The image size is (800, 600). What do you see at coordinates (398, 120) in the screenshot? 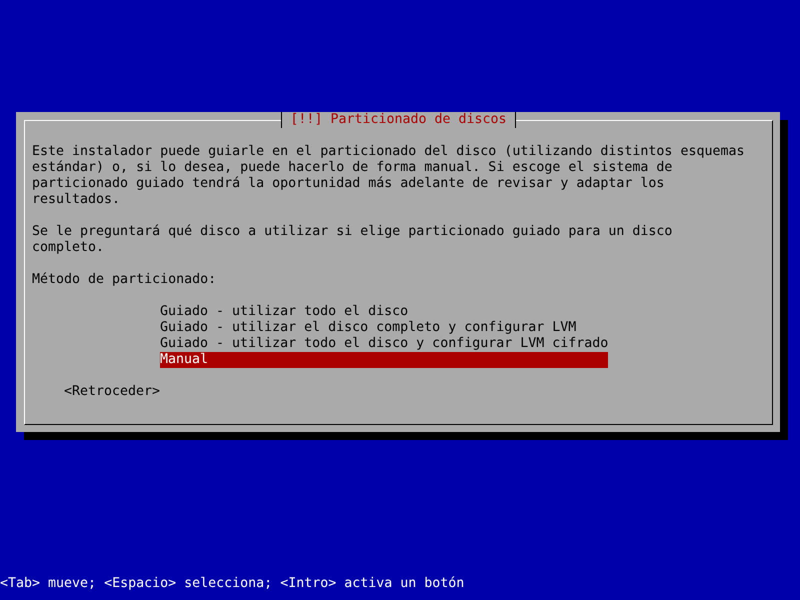
I see `dialog-title: [!!] Particionado de discos` at bounding box center [398, 120].